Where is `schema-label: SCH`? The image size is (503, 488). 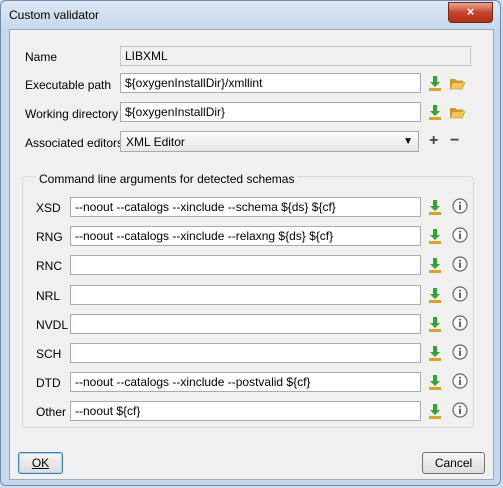
schema-label: SCH is located at coordinates (49, 354).